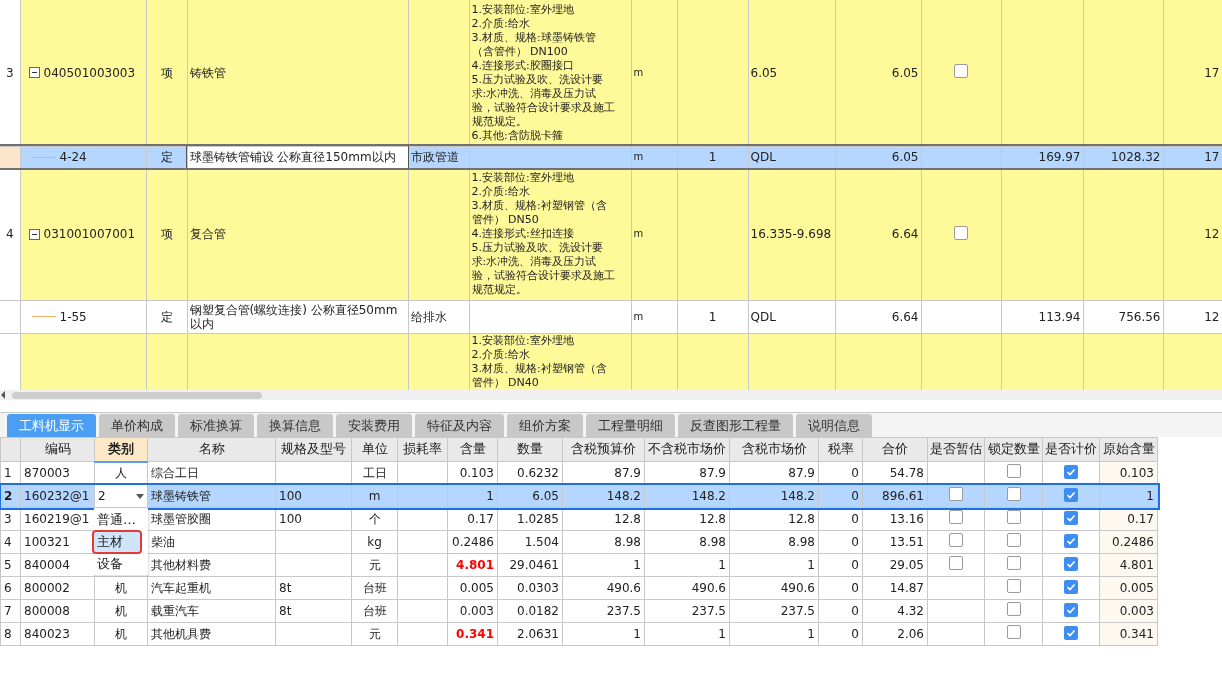 The width and height of the screenshot is (1222, 694). Describe the element at coordinates (1128, 449) in the screenshot. I see `column-header: 原始含量` at that location.